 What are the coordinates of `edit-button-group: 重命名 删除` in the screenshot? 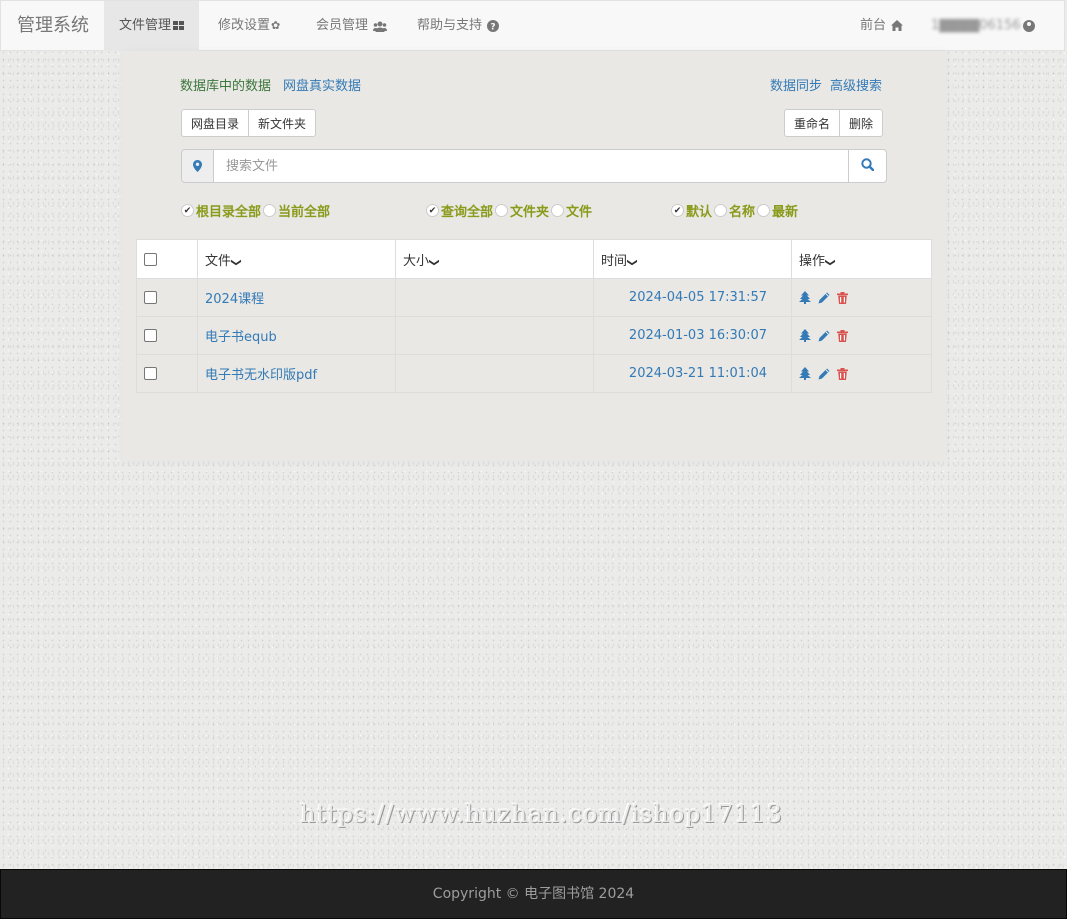 It's located at (834, 123).